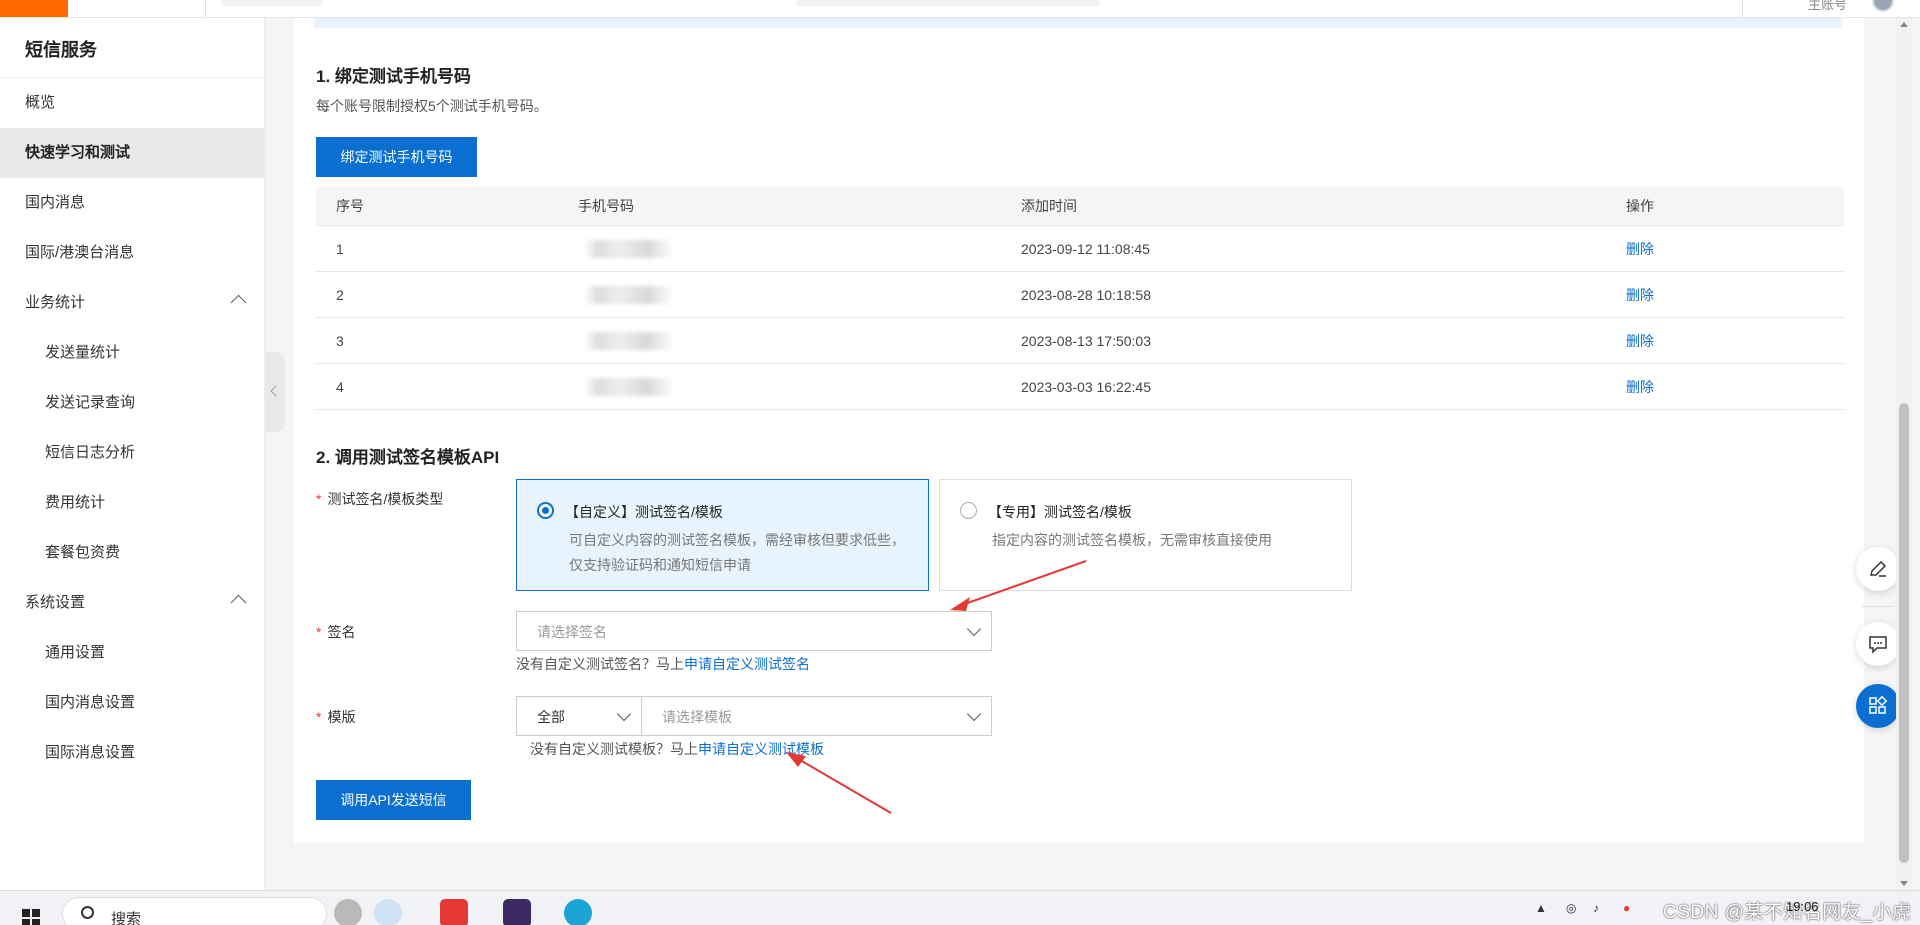 The image size is (1920, 925). I want to click on pencil-icon, so click(1878, 568).